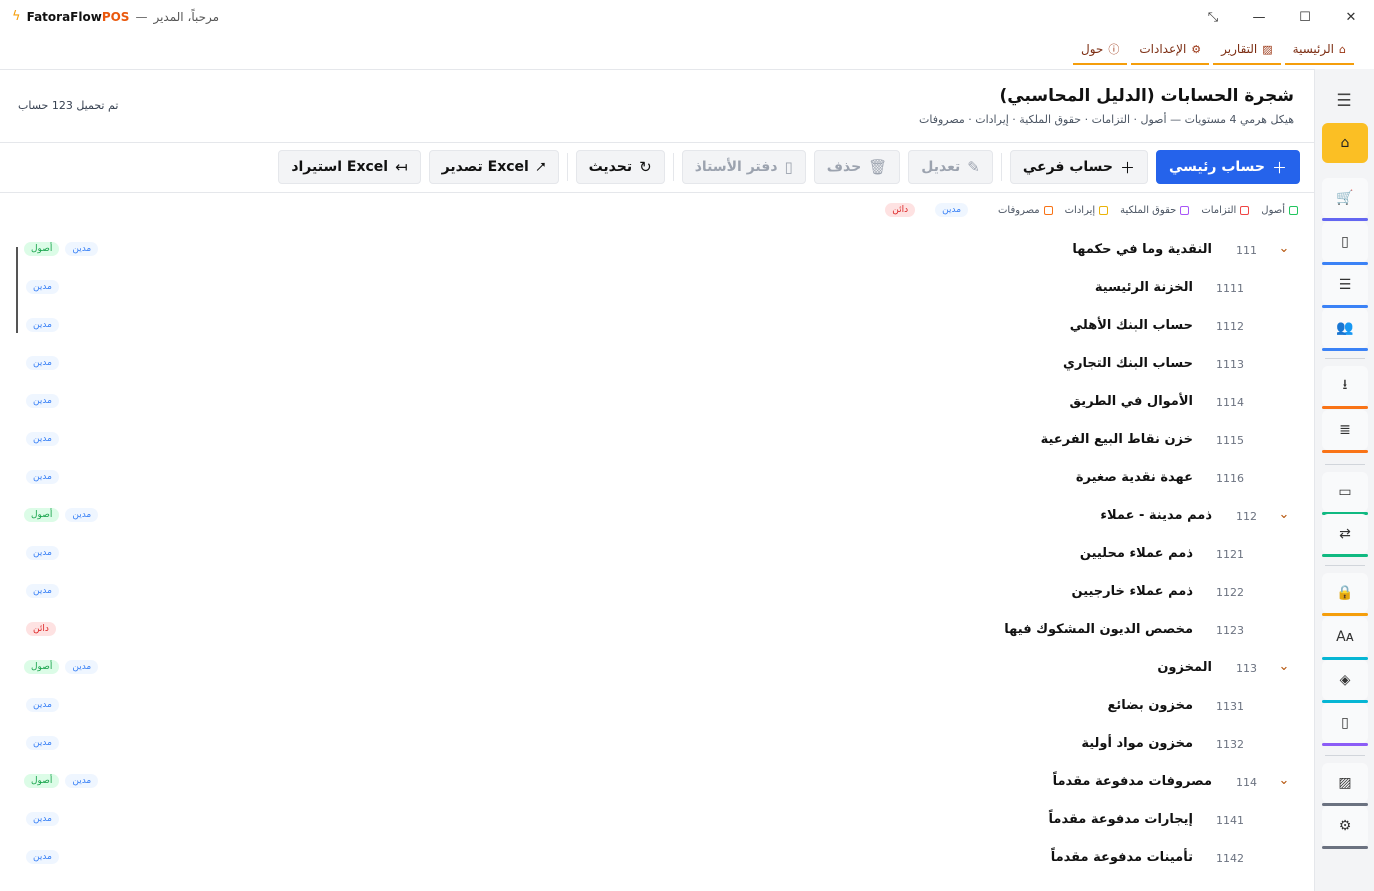 The width and height of the screenshot is (1374, 891). I want to click on tree-row: 1116 عهدة نقدية صغيرة مدين, so click(657, 479).